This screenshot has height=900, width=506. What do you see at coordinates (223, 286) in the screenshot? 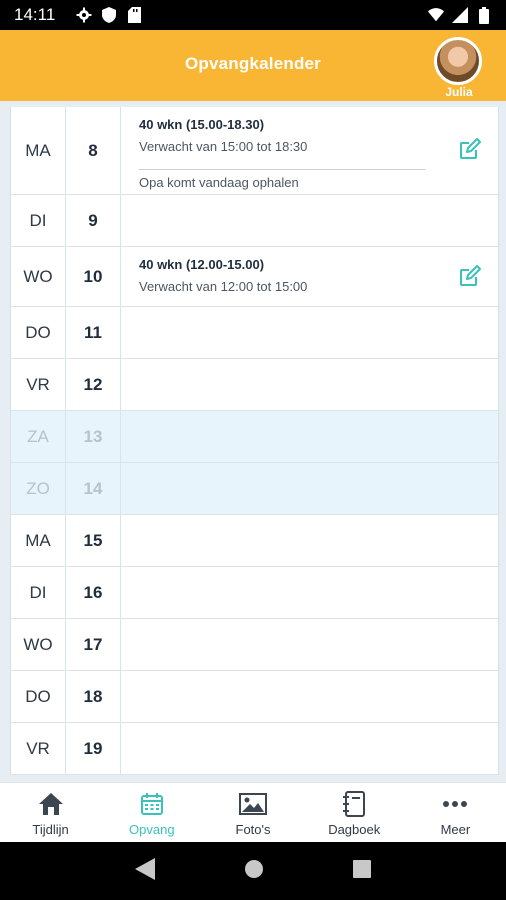
I see `event-expected-time: Verwacht van 12:00 tot 15:00` at bounding box center [223, 286].